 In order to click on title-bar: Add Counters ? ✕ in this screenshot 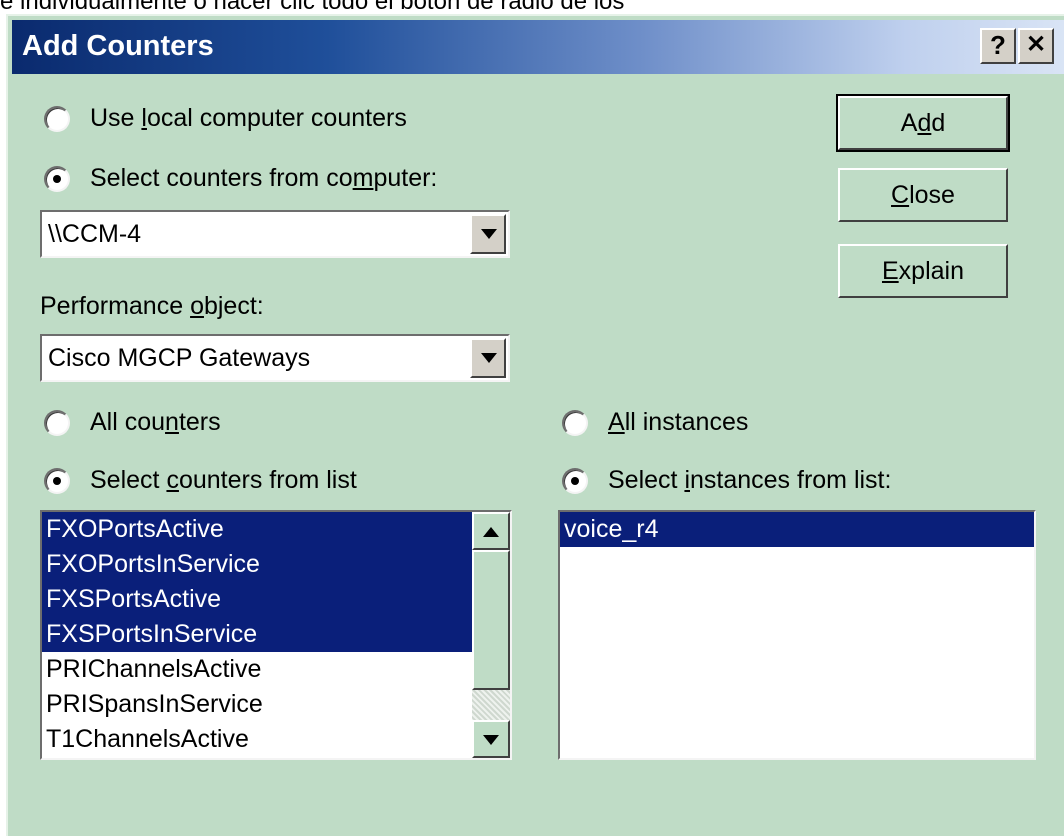, I will do `click(538, 47)`.